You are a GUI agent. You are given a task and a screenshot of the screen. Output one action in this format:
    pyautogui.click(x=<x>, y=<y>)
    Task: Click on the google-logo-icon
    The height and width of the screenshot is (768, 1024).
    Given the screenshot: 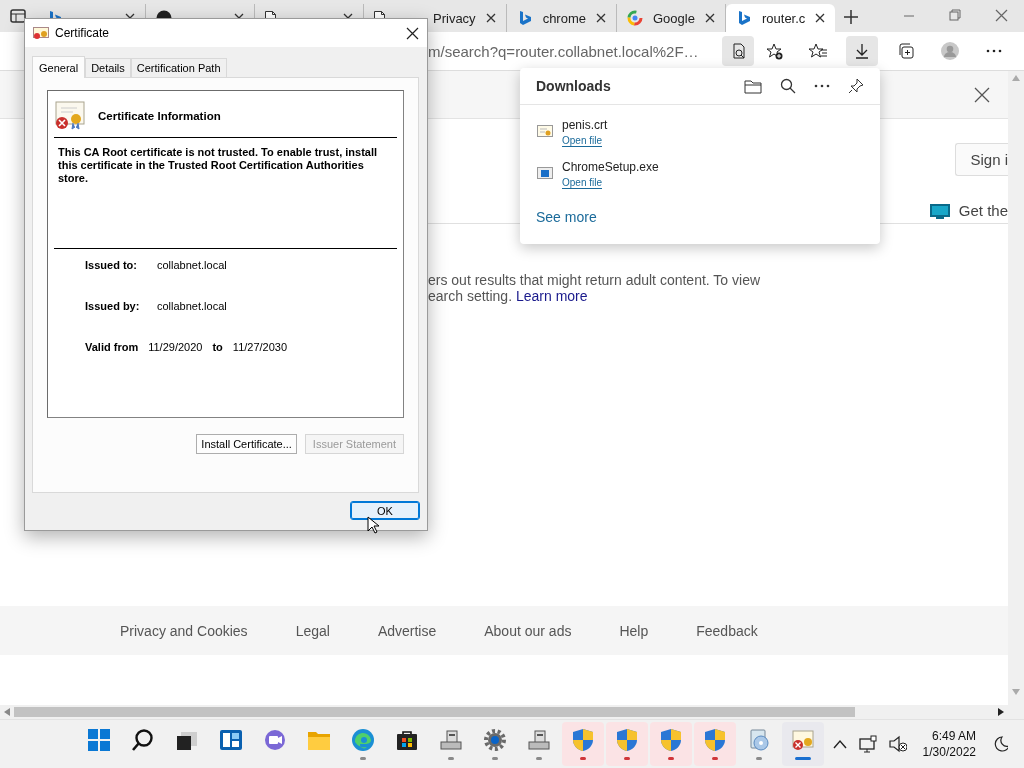 What is the action you would take?
    pyautogui.click(x=635, y=18)
    